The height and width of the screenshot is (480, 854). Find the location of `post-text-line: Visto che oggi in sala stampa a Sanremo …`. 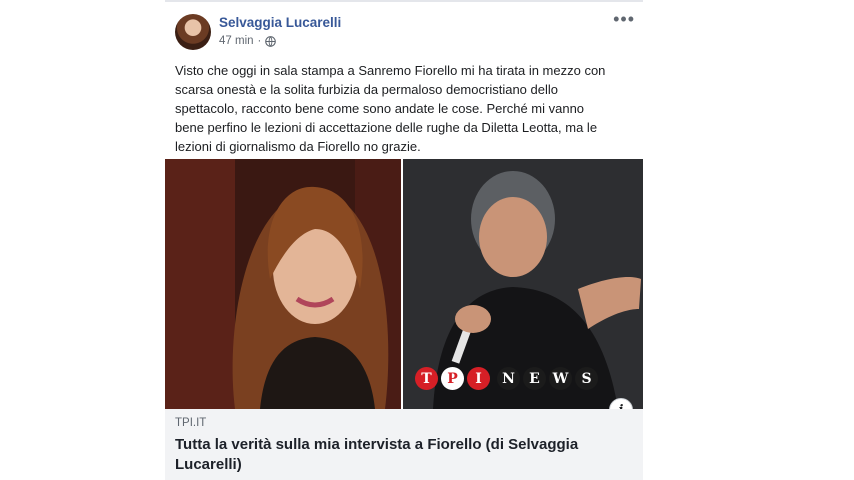

post-text-line: Visto che oggi in sala stampa a Sanremo … is located at coordinates (390, 70).